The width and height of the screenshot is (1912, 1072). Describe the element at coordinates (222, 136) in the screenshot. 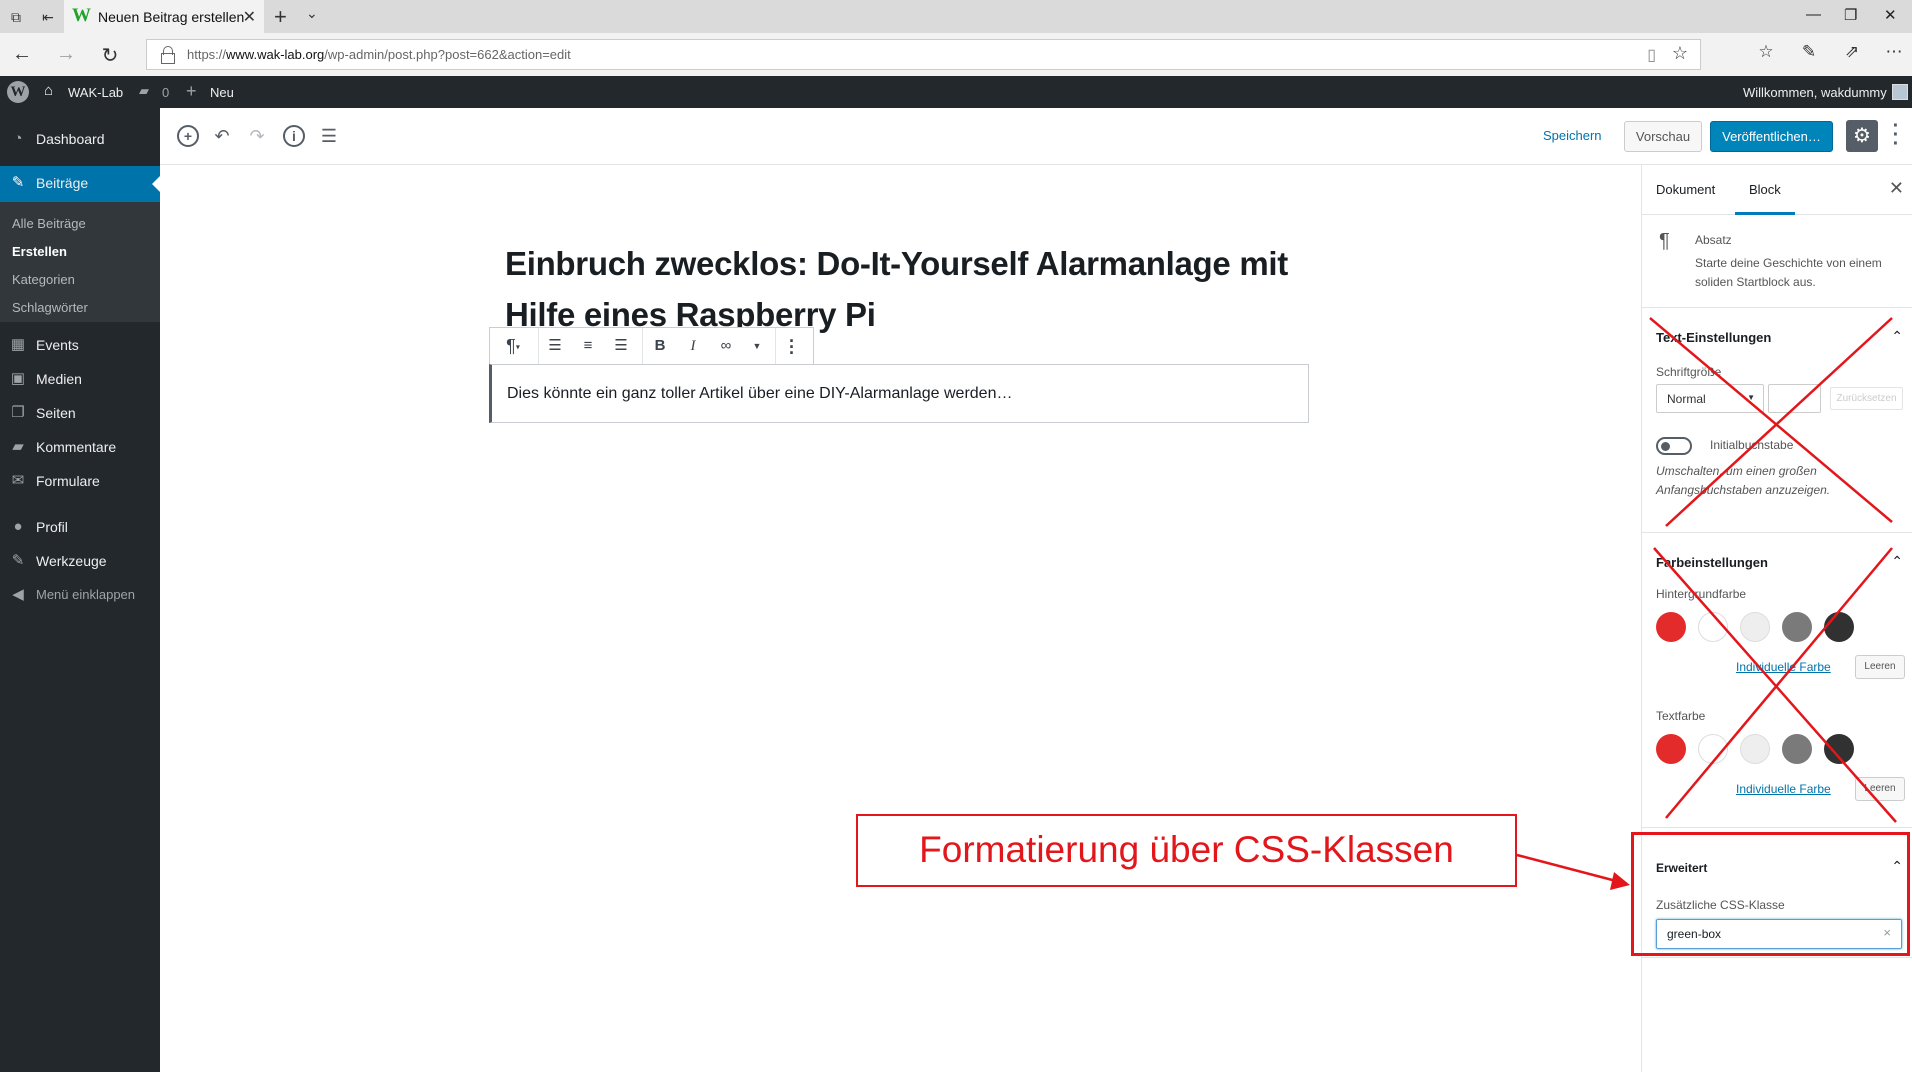

I see `undo-icon: ↶` at that location.